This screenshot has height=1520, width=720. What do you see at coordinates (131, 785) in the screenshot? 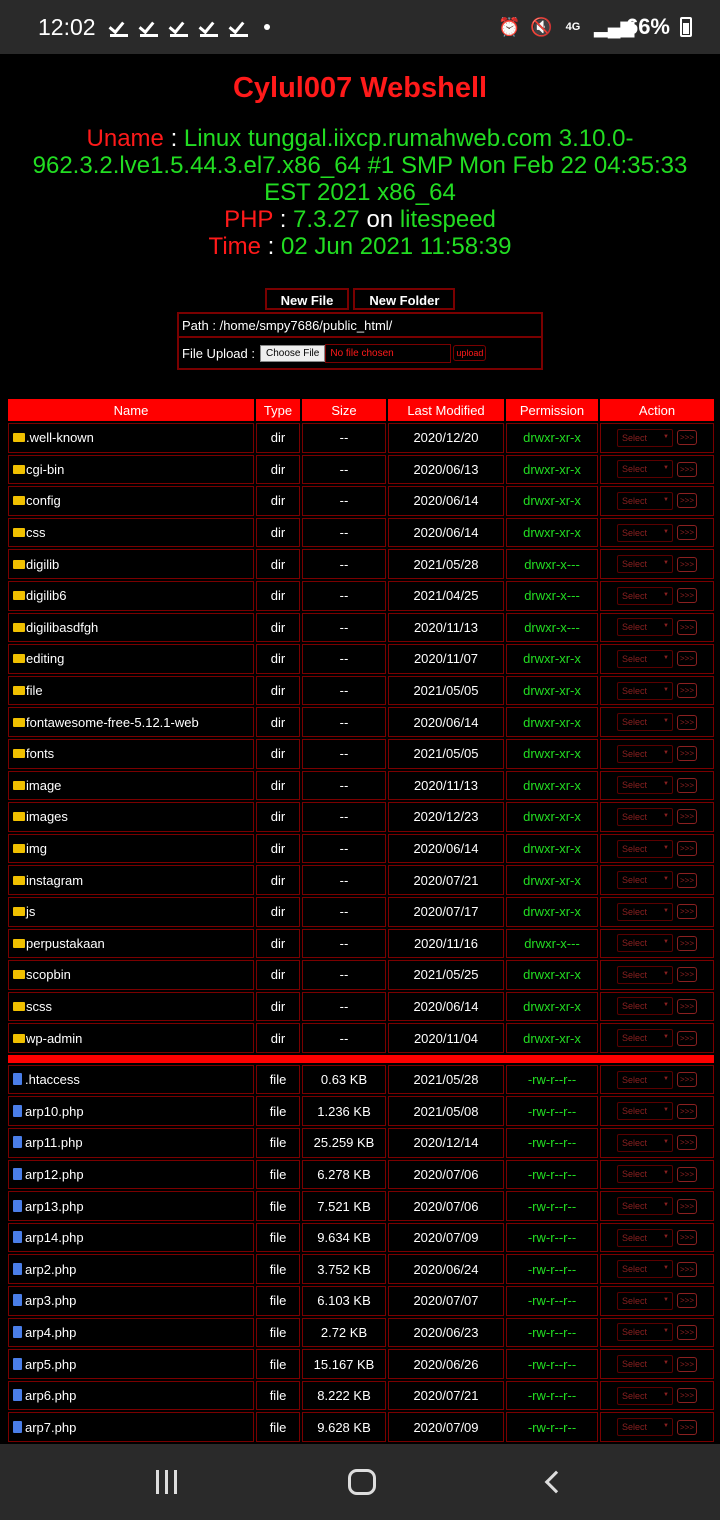
I see `name-cell: image` at bounding box center [131, 785].